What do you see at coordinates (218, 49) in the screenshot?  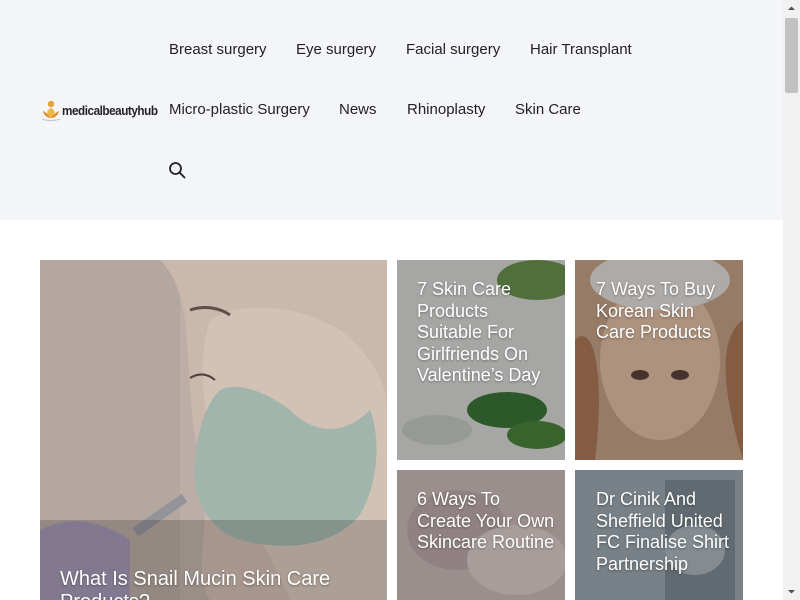 I see `nav-item-breast-surgery: Breast surgery` at bounding box center [218, 49].